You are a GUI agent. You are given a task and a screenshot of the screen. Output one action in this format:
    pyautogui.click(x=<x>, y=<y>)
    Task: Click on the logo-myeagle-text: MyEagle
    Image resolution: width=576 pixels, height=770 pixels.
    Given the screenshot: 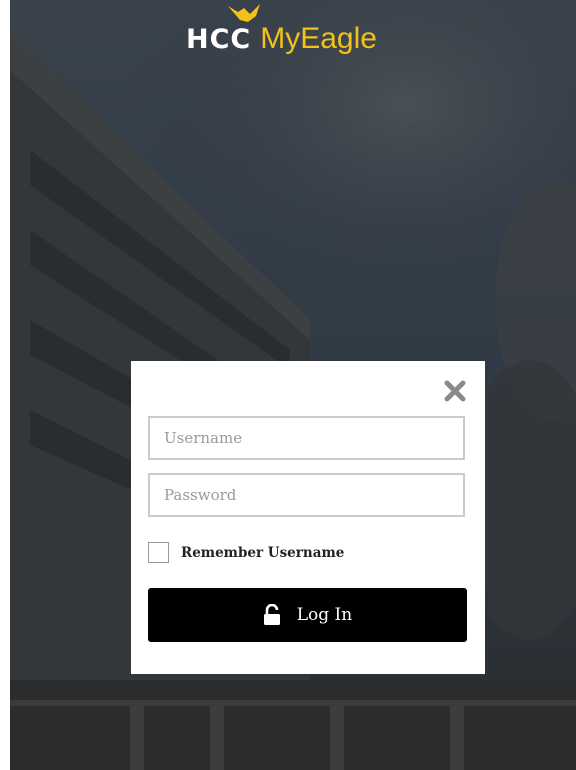 What is the action you would take?
    pyautogui.click(x=318, y=38)
    